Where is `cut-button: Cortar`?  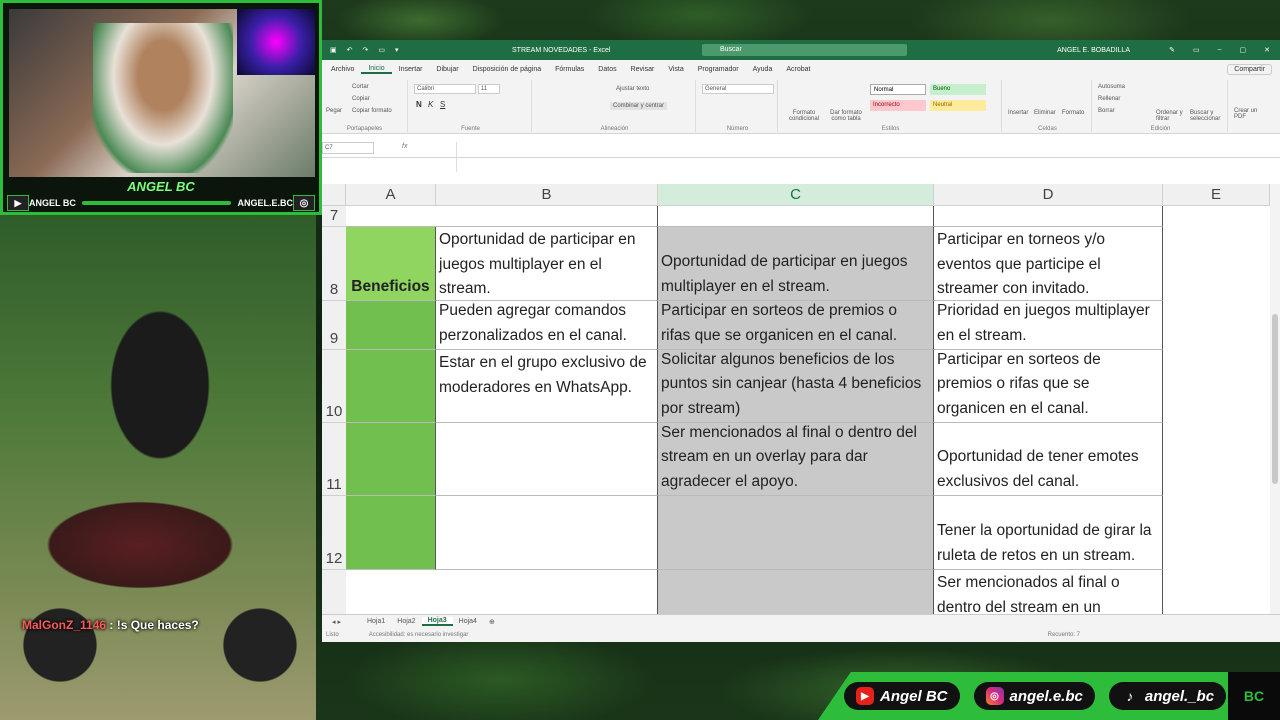
cut-button: Cortar is located at coordinates (360, 87).